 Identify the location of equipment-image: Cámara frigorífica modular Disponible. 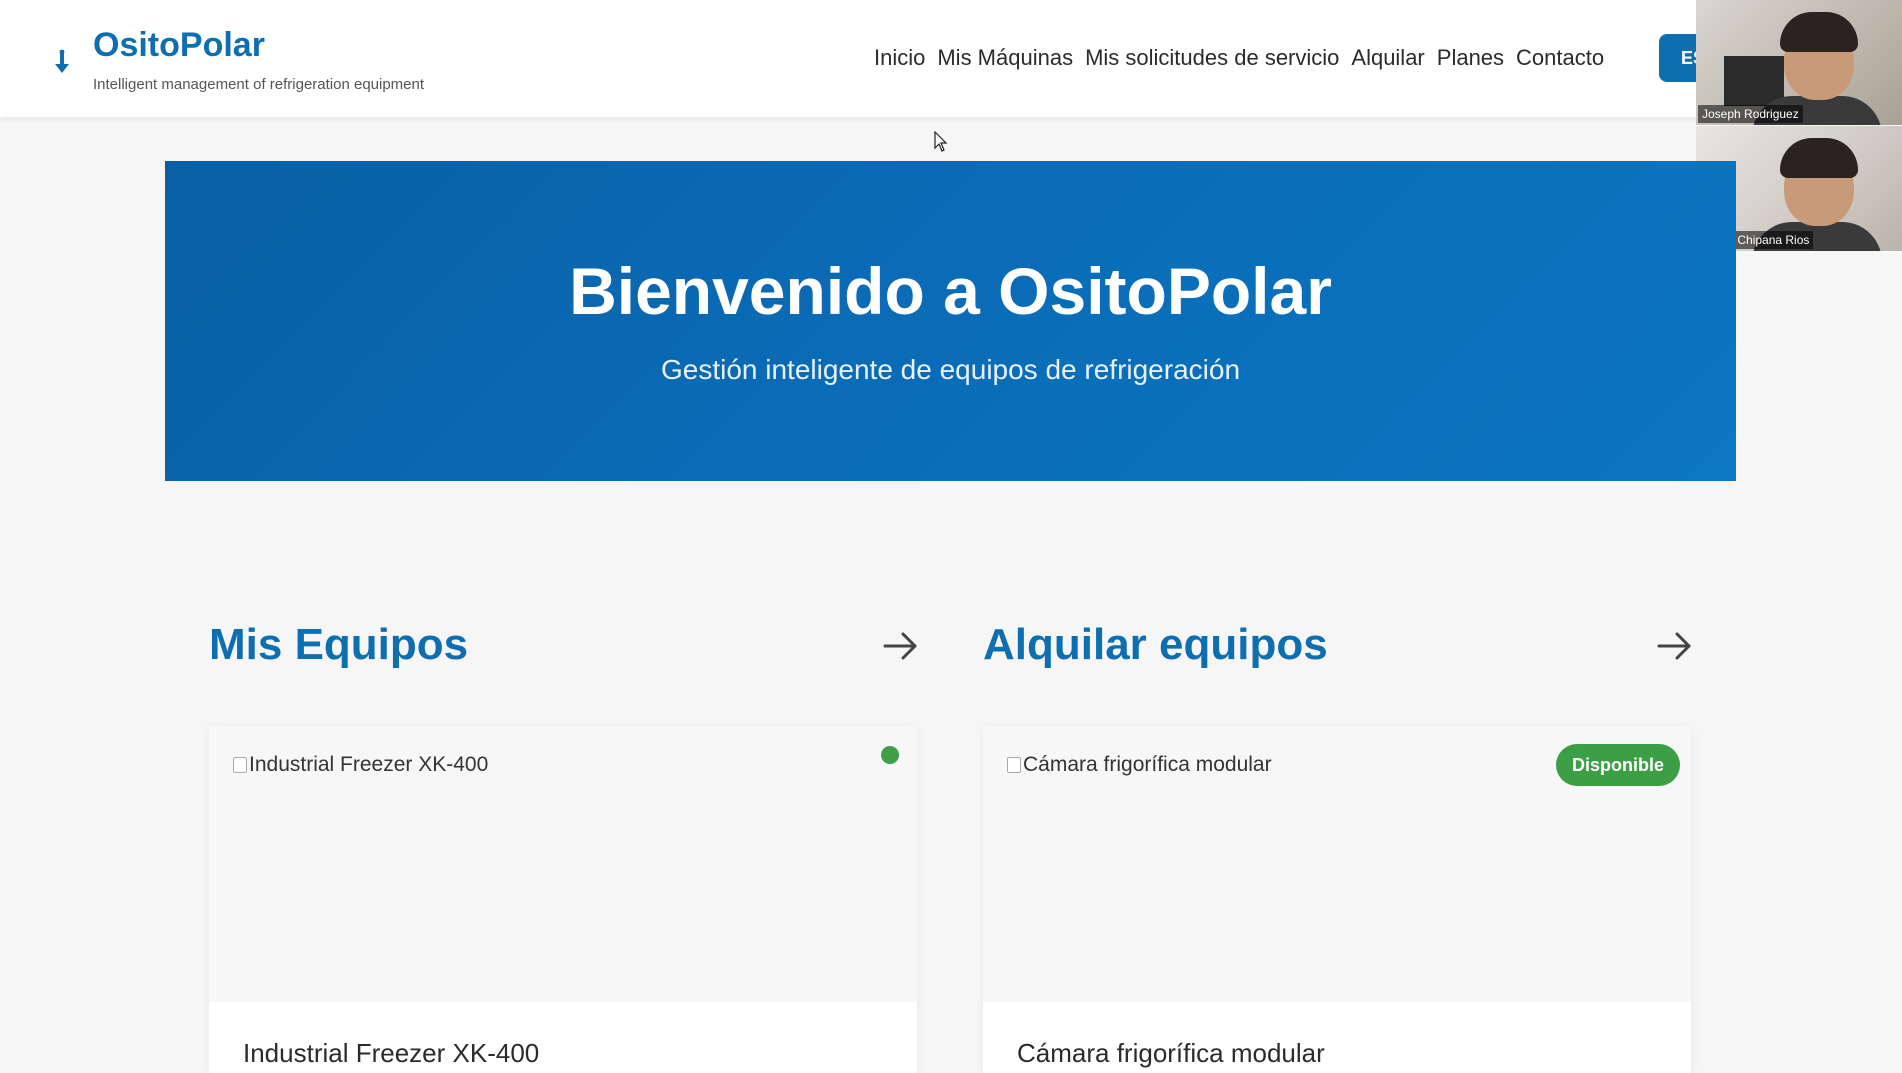
(1337, 864).